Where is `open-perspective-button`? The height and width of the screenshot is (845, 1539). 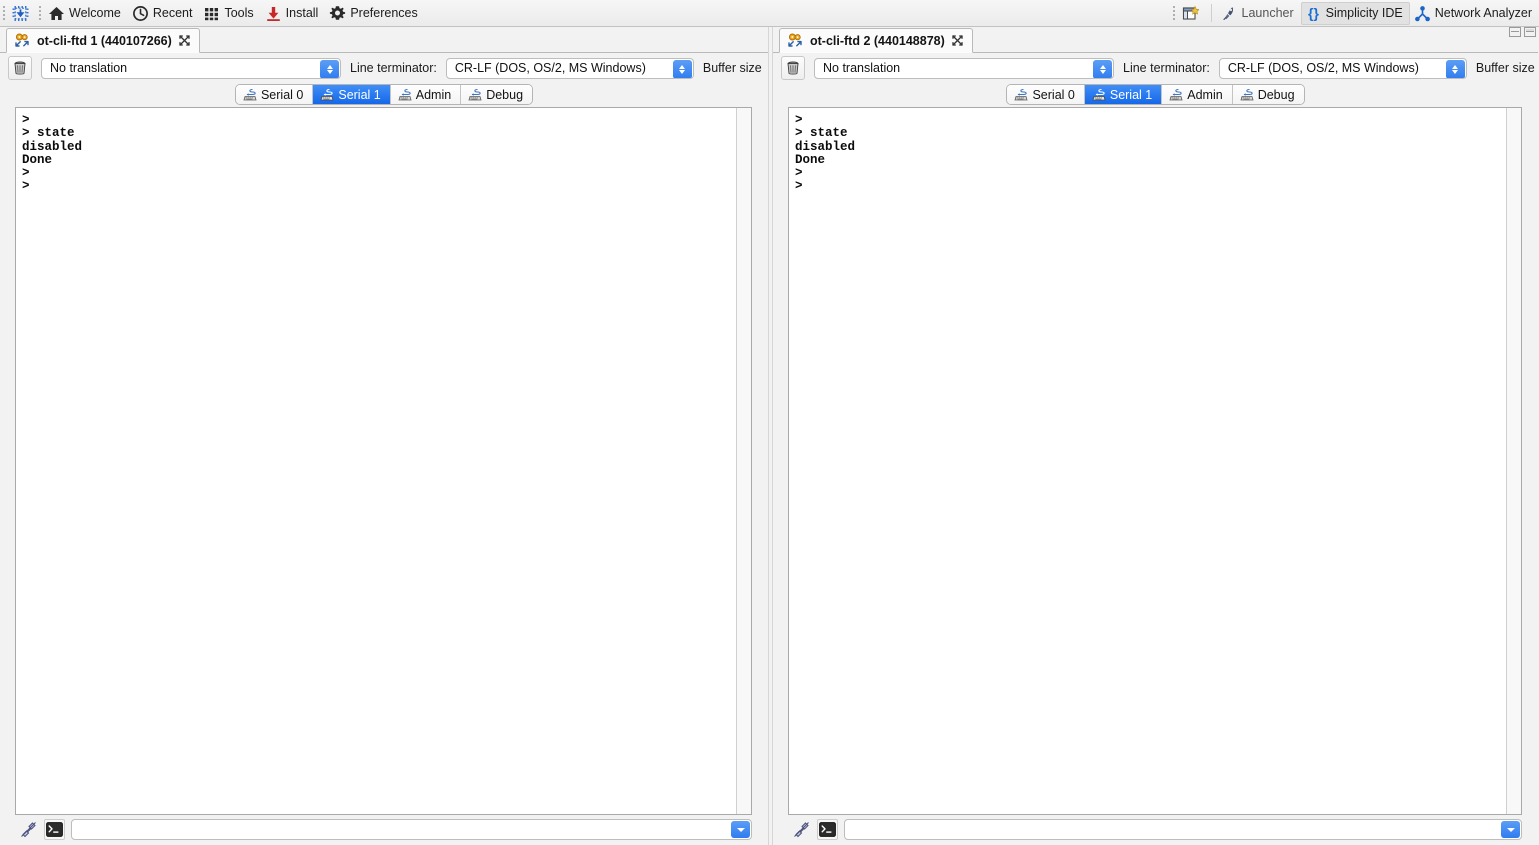
open-perspective-button is located at coordinates (1192, 13).